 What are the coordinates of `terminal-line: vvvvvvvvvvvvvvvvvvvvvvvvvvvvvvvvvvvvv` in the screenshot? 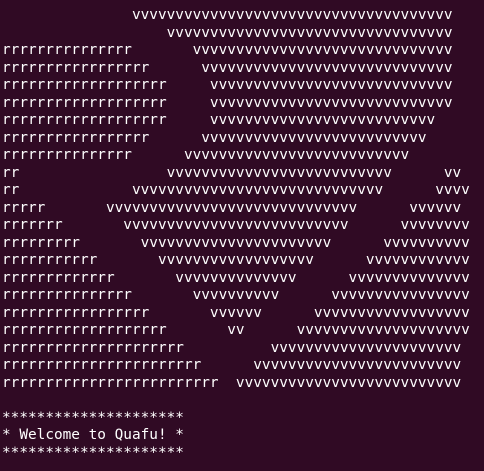 It's located at (227, 15).